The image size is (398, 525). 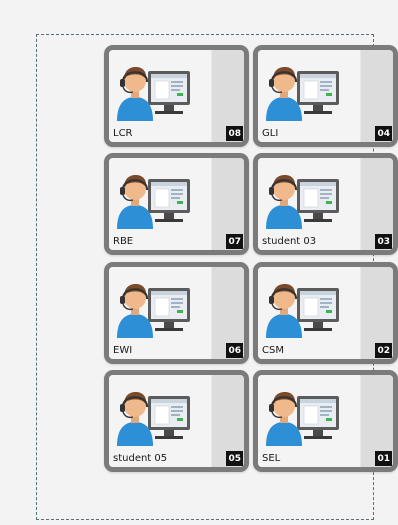 What do you see at coordinates (383, 350) in the screenshot?
I see `student-number-badge: 02` at bounding box center [383, 350].